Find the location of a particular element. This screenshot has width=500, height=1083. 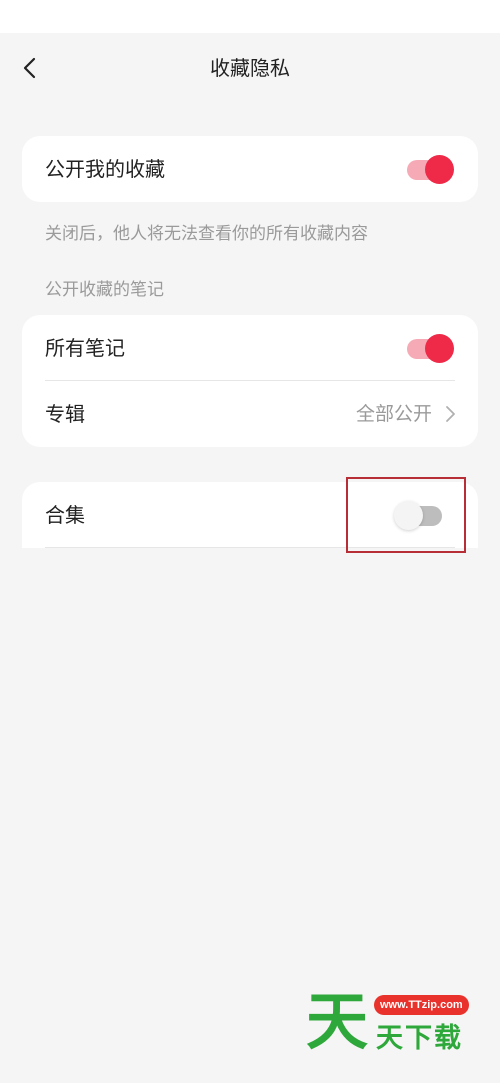

all-notes-row: 所有笔记 is located at coordinates (250, 348).